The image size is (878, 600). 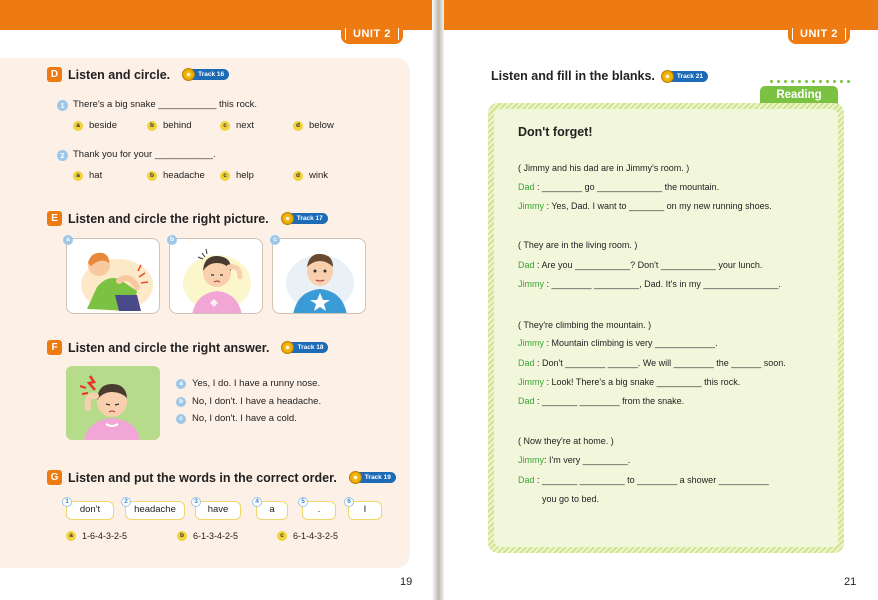 What do you see at coordinates (303, 502) in the screenshot?
I see `word-number: 5` at bounding box center [303, 502].